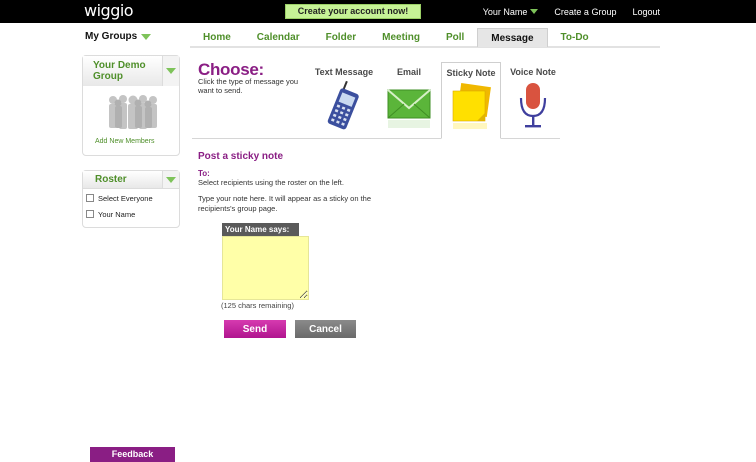 This screenshot has height=462, width=756. I want to click on send-button: Send, so click(255, 329).